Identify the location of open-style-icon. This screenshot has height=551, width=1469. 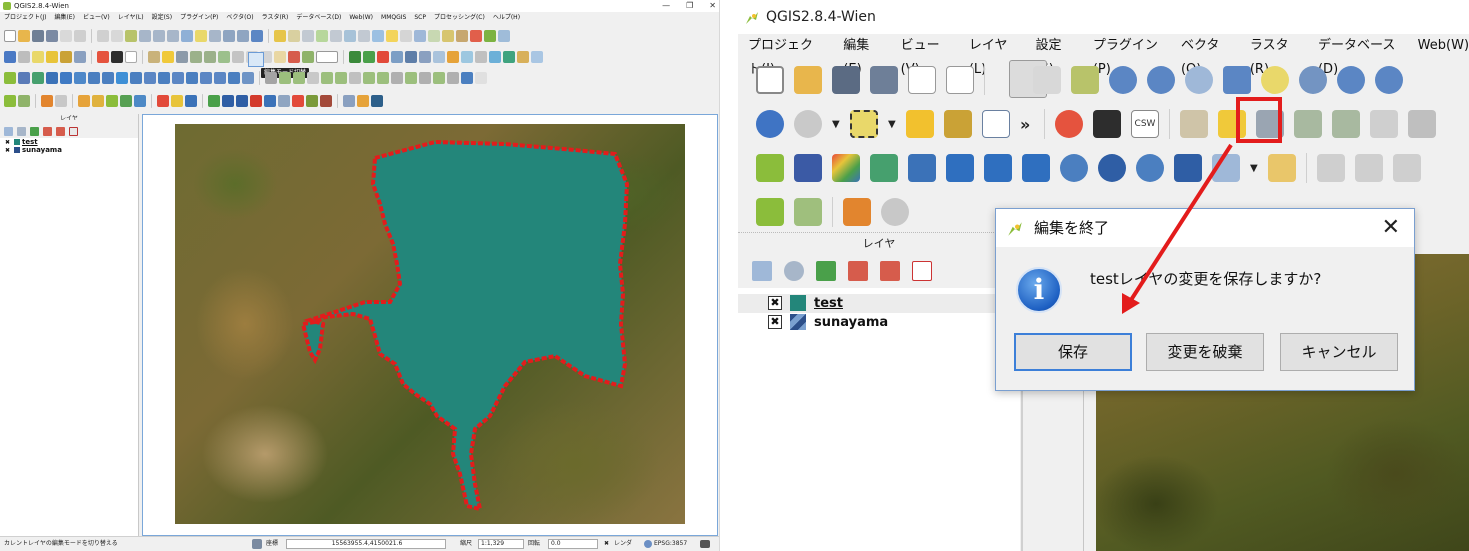
(8, 131).